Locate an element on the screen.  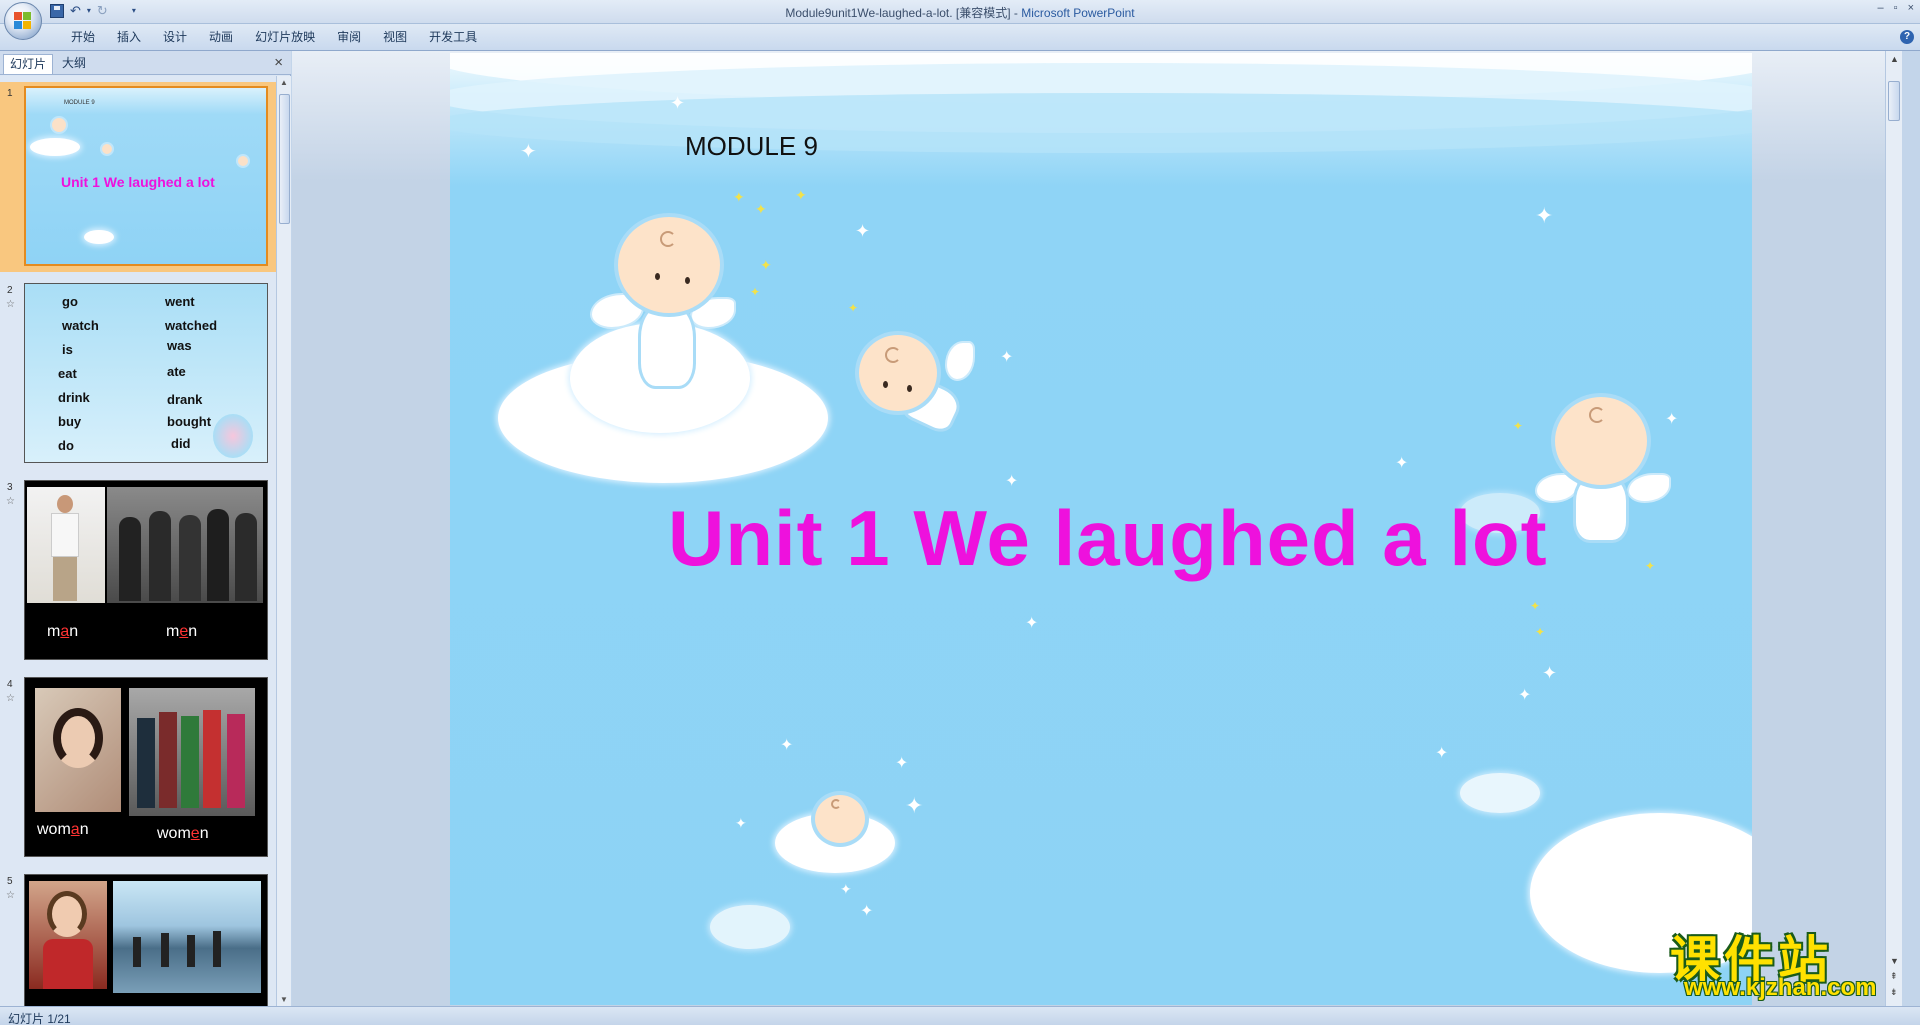
minimize-button: – is located at coordinates (1881, 8).